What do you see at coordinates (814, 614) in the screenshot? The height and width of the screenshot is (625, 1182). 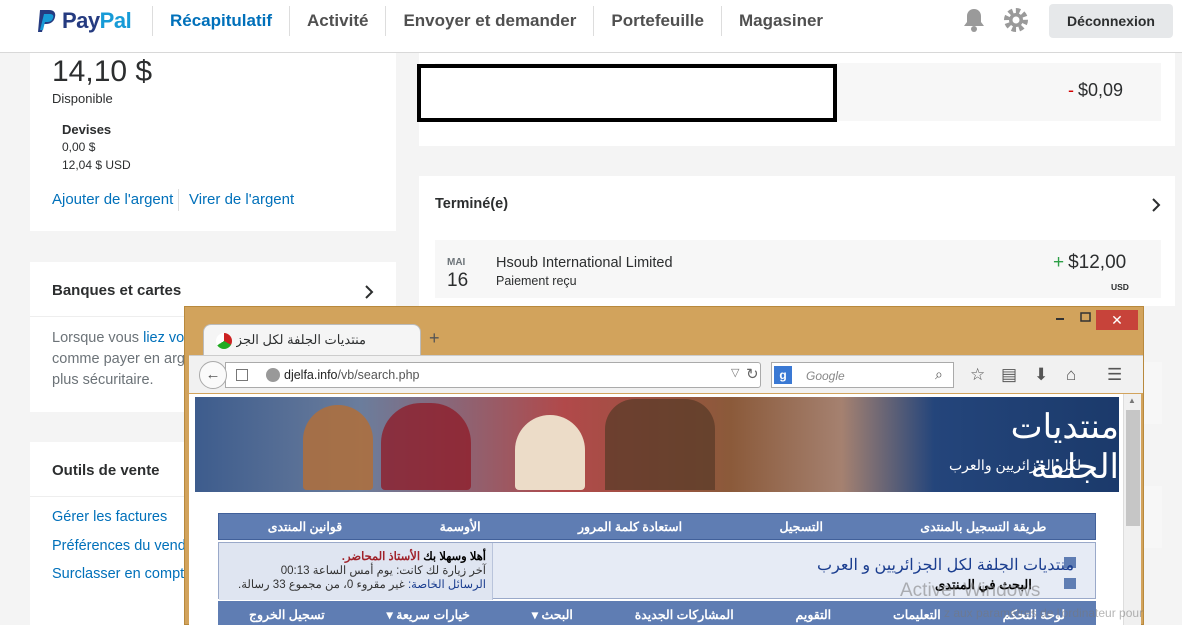 I see `forum-nav-item: التقويم` at bounding box center [814, 614].